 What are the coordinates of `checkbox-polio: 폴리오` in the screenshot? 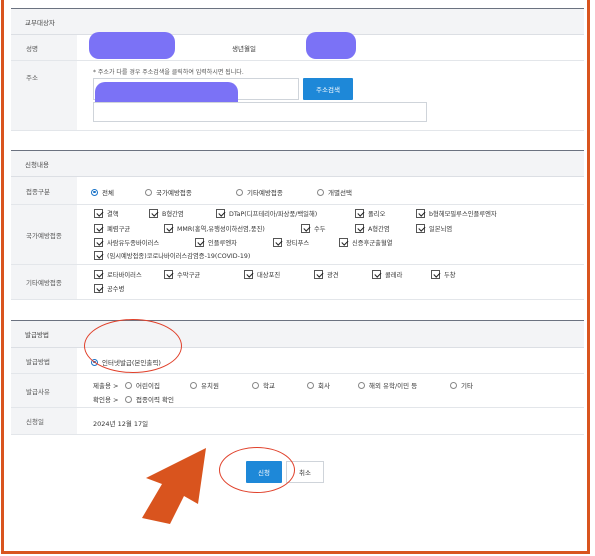 It's located at (370, 213).